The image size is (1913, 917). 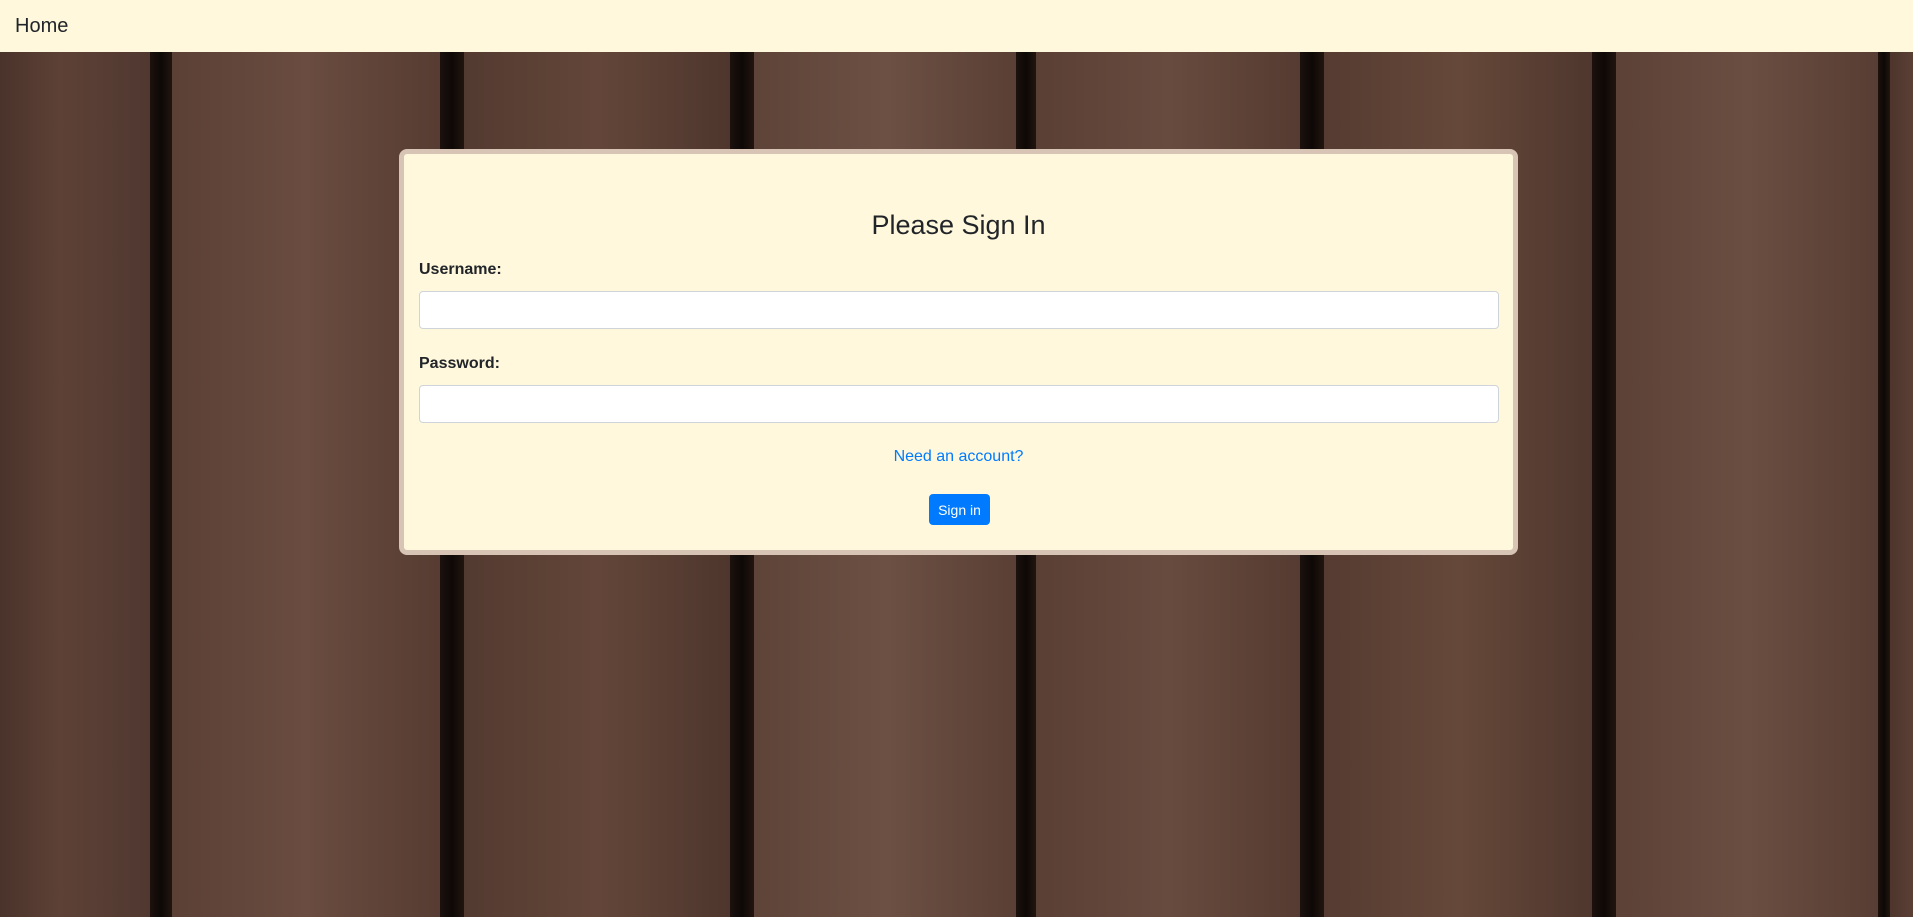 What do you see at coordinates (958, 225) in the screenshot?
I see `page-title: Please Sign In` at bounding box center [958, 225].